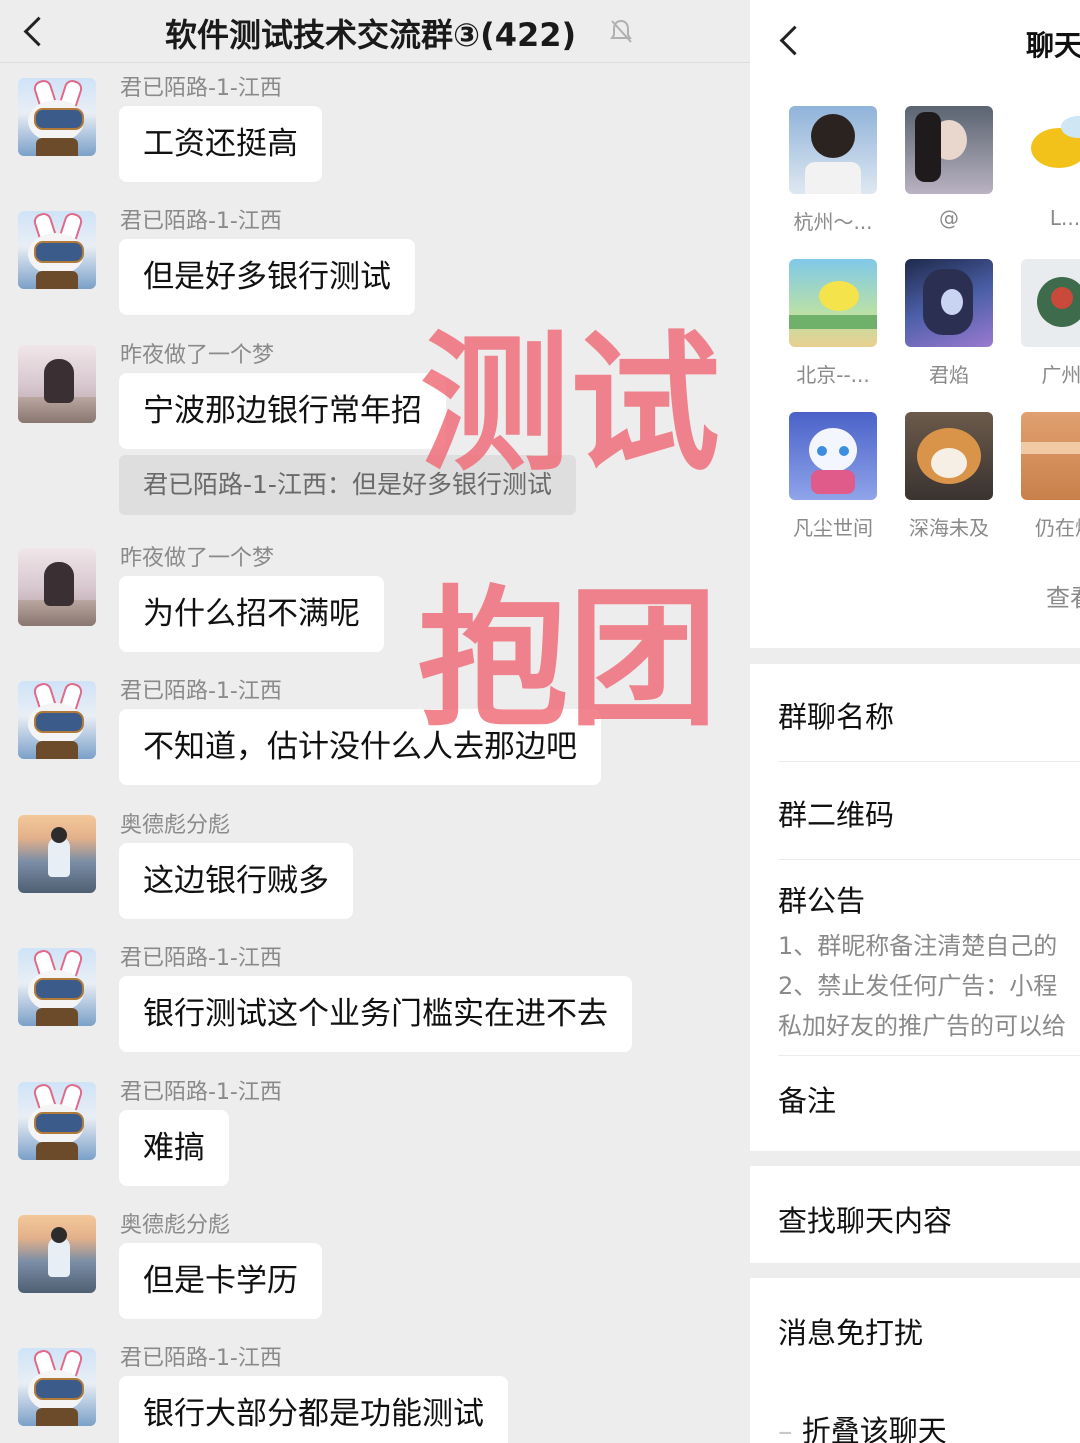 The width and height of the screenshot is (1080, 1443). I want to click on member-tile: 深海未及, so click(950, 476).